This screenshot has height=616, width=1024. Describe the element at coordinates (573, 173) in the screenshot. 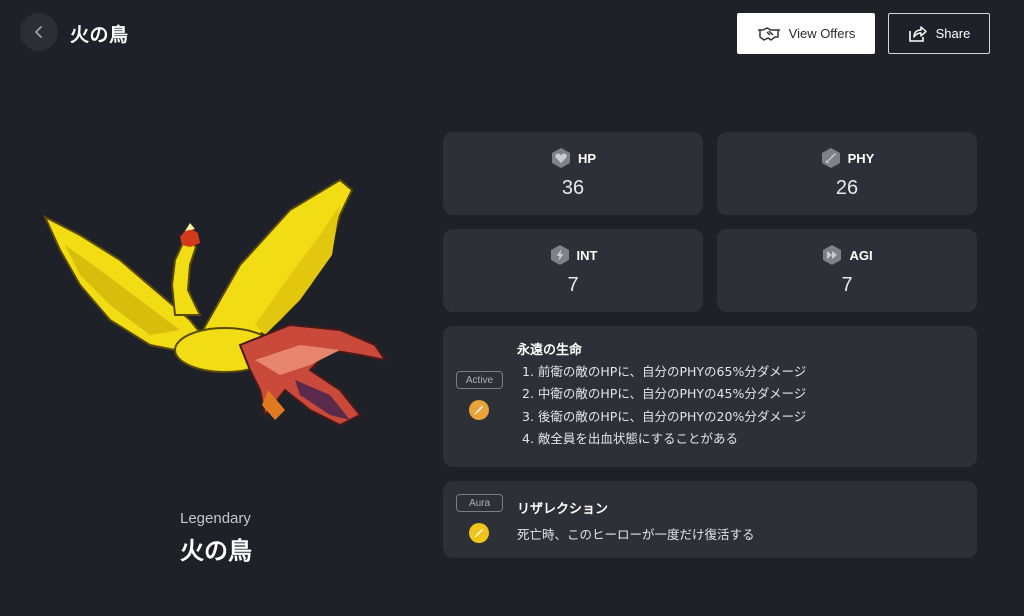

I see `stat-card-hp: HP 36` at that location.